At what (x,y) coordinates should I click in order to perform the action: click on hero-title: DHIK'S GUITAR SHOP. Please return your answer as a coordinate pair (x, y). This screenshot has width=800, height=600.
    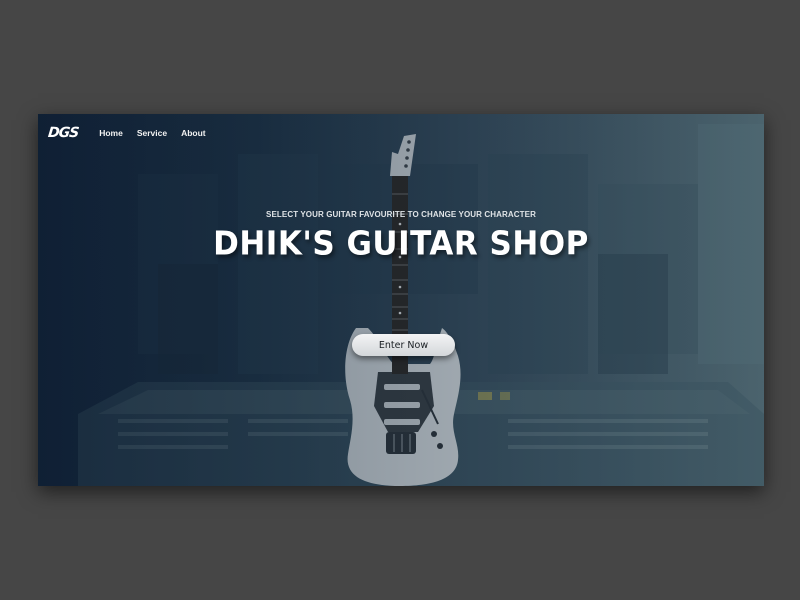
    Looking at the image, I should click on (401, 244).